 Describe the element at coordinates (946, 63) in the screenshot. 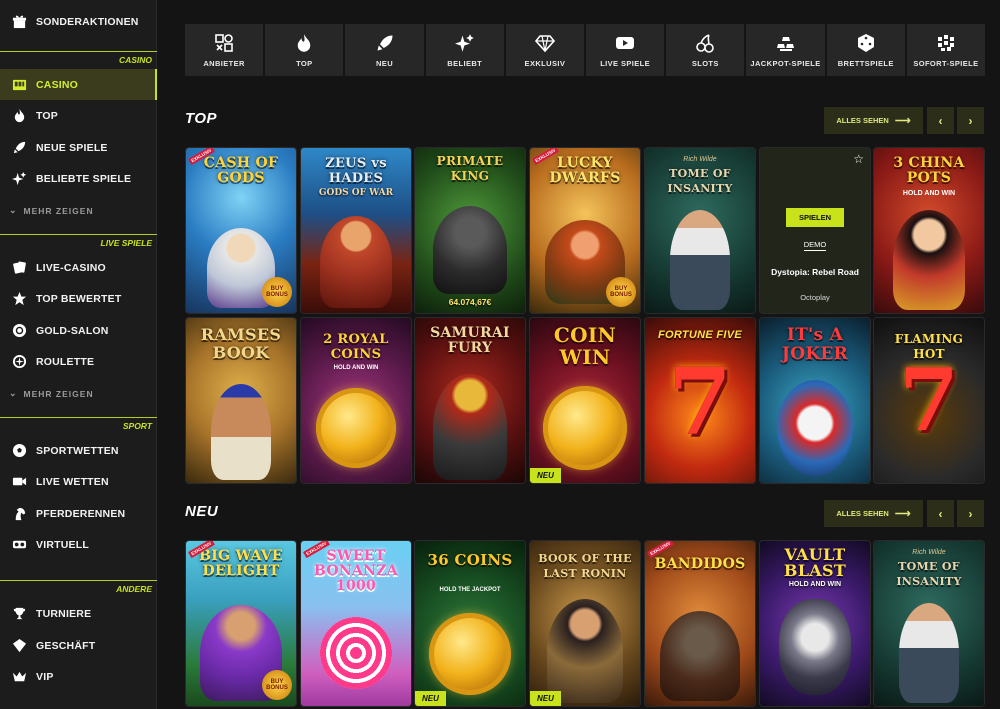

I see `category-label: SOFORT-SPIELE` at that location.